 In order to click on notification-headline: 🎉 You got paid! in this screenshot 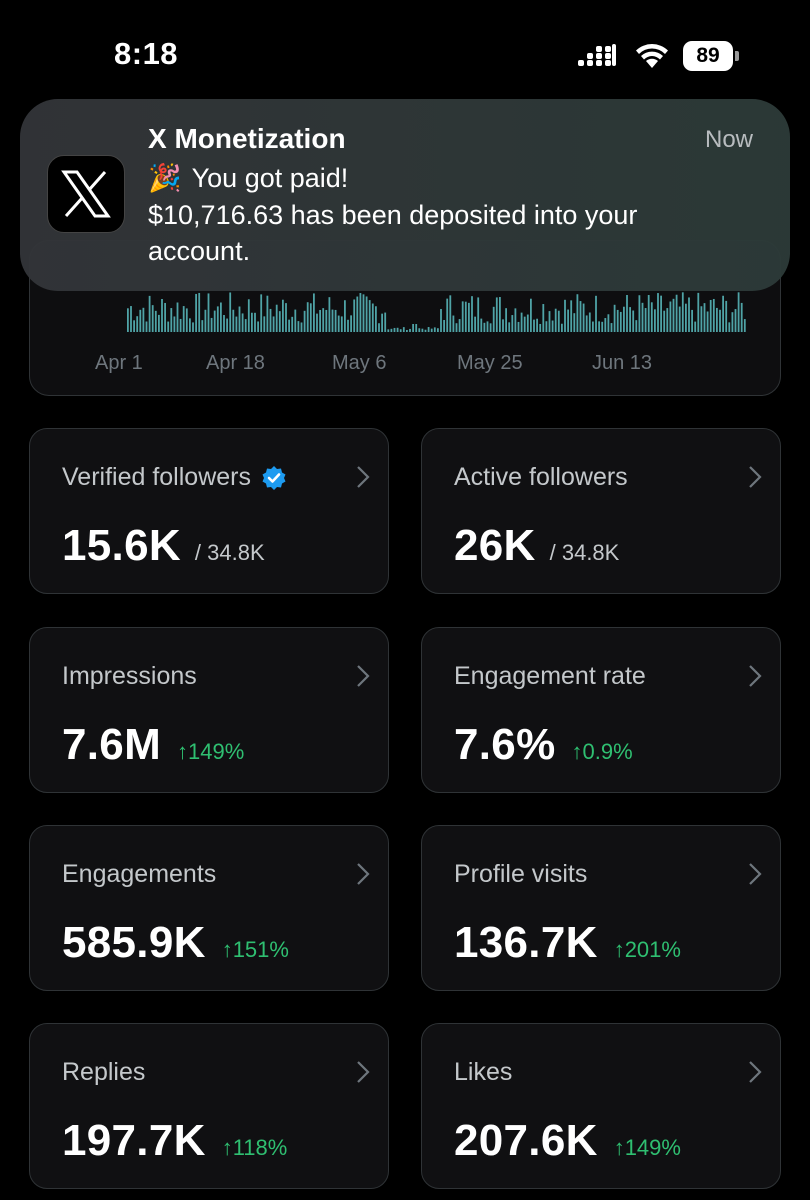, I will do `click(248, 178)`.